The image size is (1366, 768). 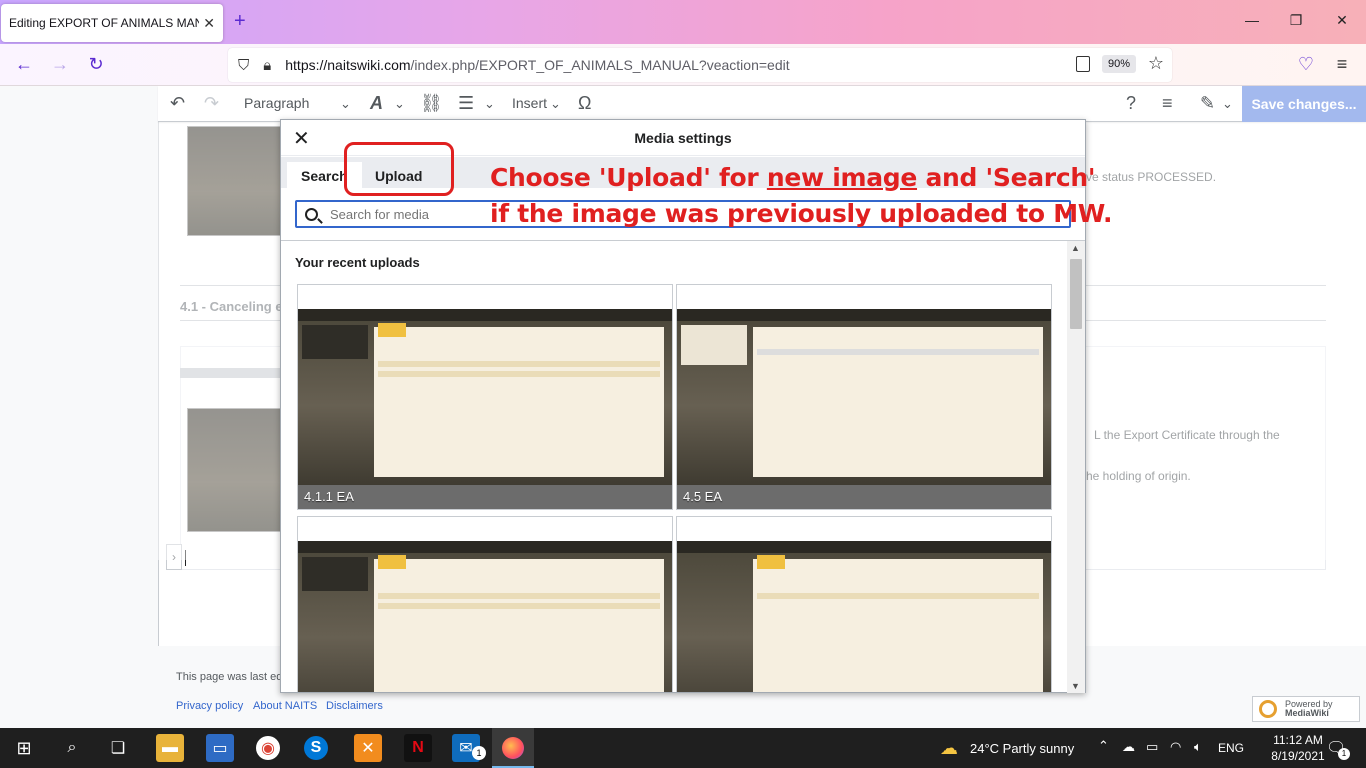 I want to click on notification-badge: 1, so click(x=1344, y=754).